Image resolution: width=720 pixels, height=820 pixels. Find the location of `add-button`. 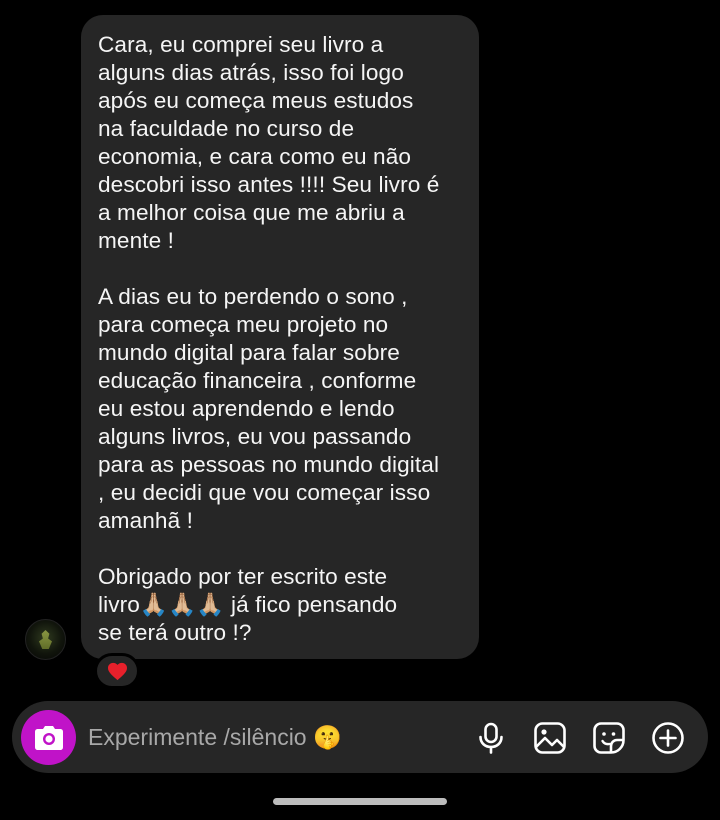

add-button is located at coordinates (668, 738).